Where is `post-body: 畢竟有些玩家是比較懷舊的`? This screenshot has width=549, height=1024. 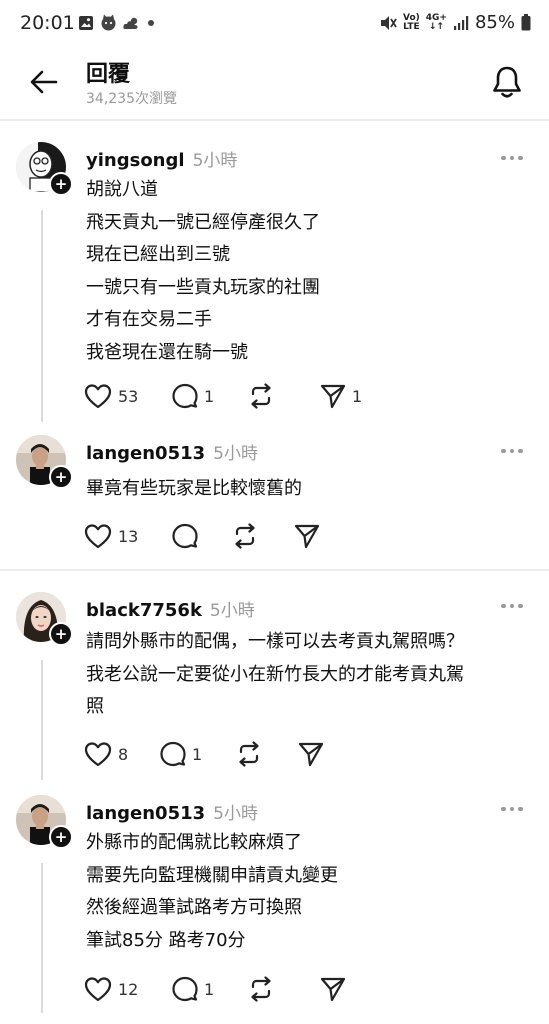
post-body: 畢竟有些玩家是比較懷舊的 is located at coordinates (194, 489).